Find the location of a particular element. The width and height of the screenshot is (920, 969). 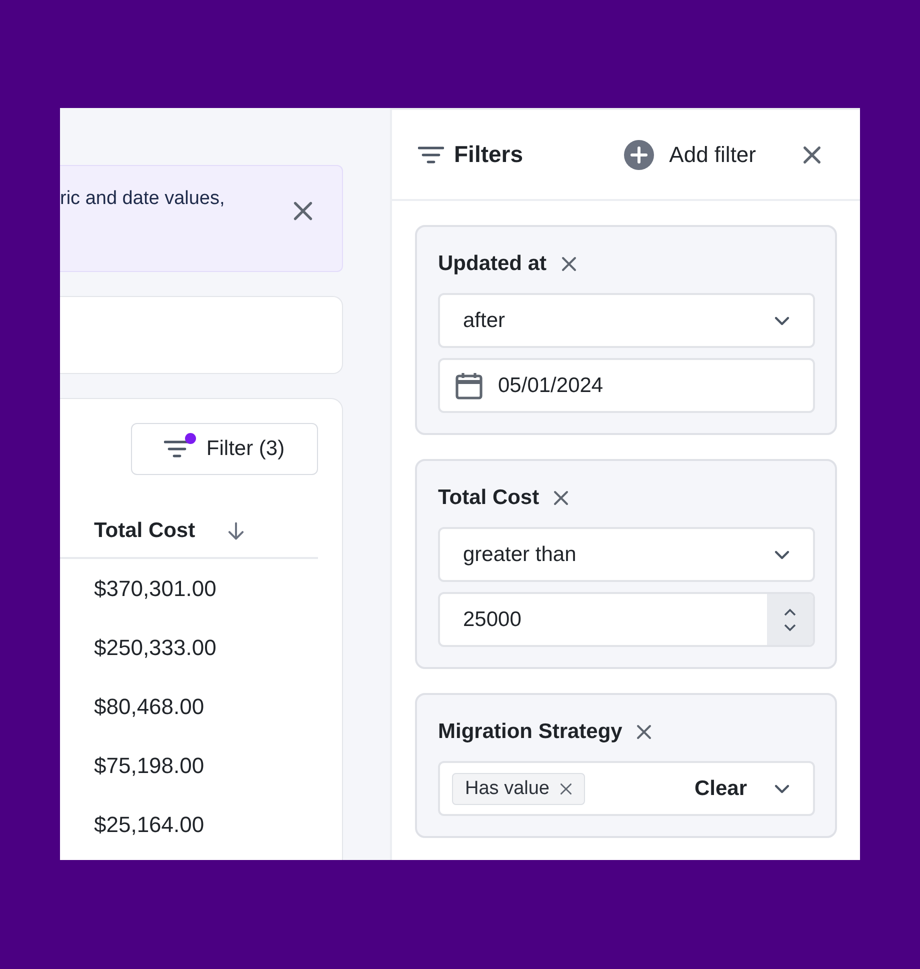

clear-button: Clear is located at coordinates (720, 788).